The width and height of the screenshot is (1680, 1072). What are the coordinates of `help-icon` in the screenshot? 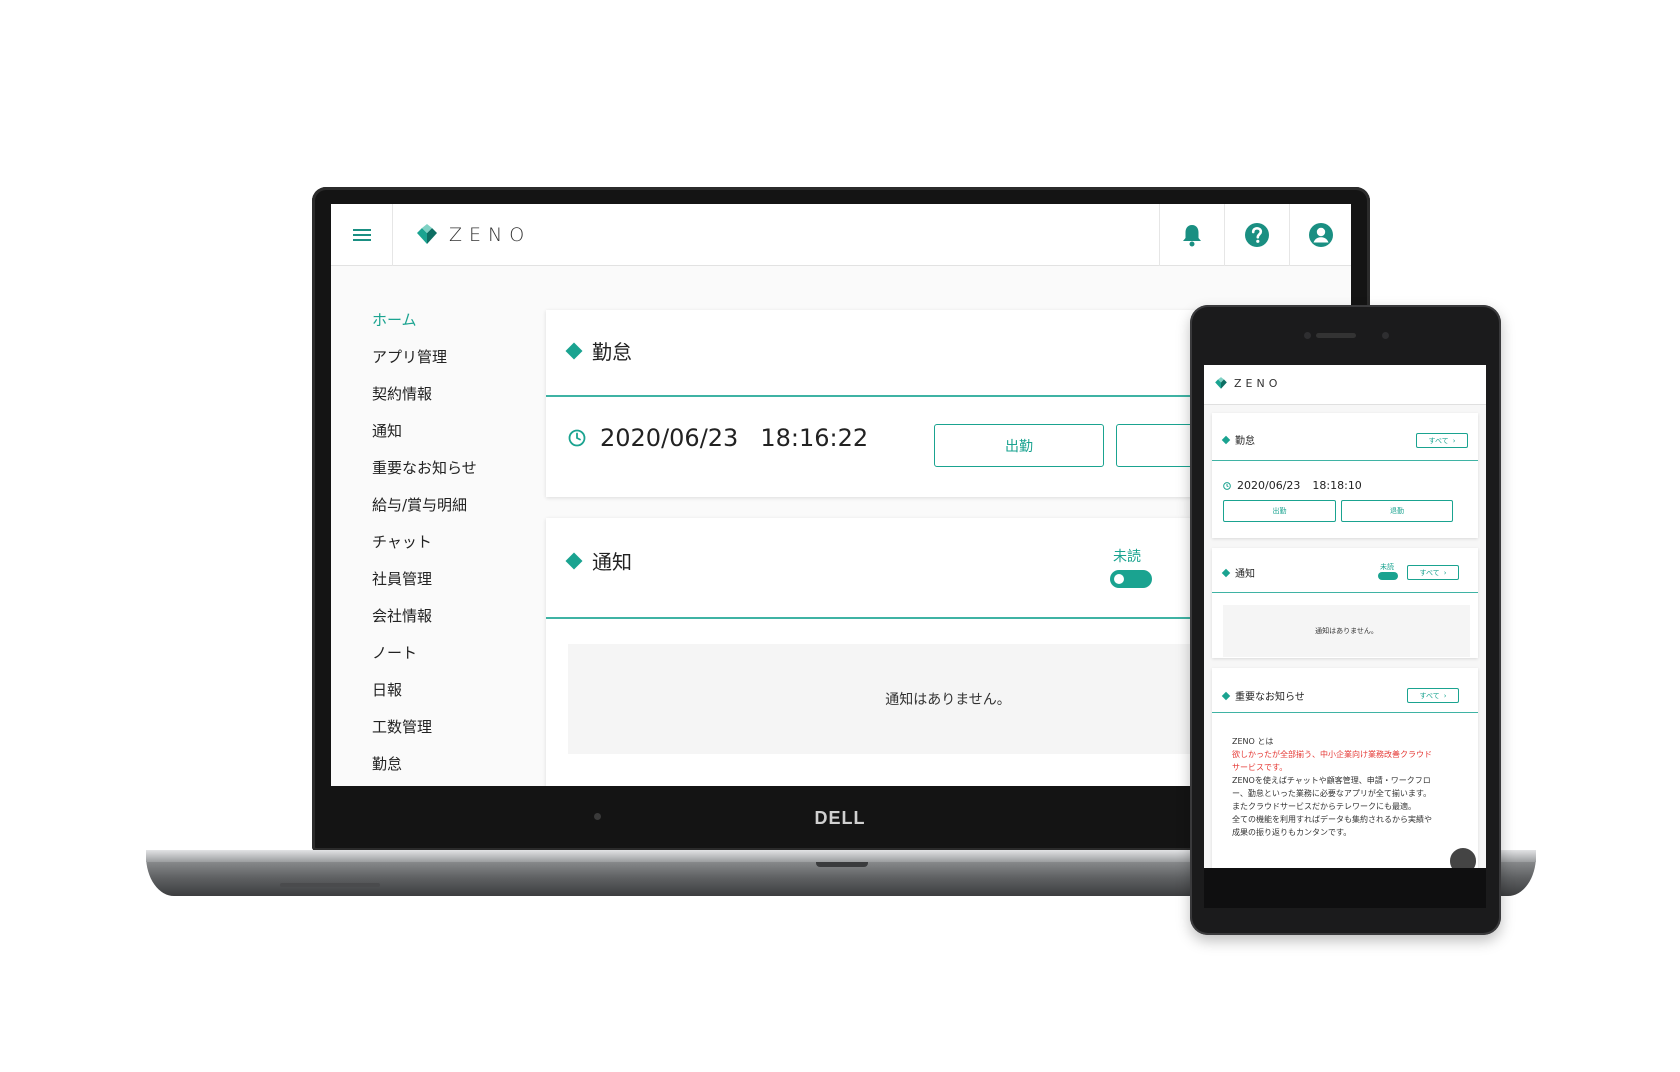 It's located at (1257, 235).